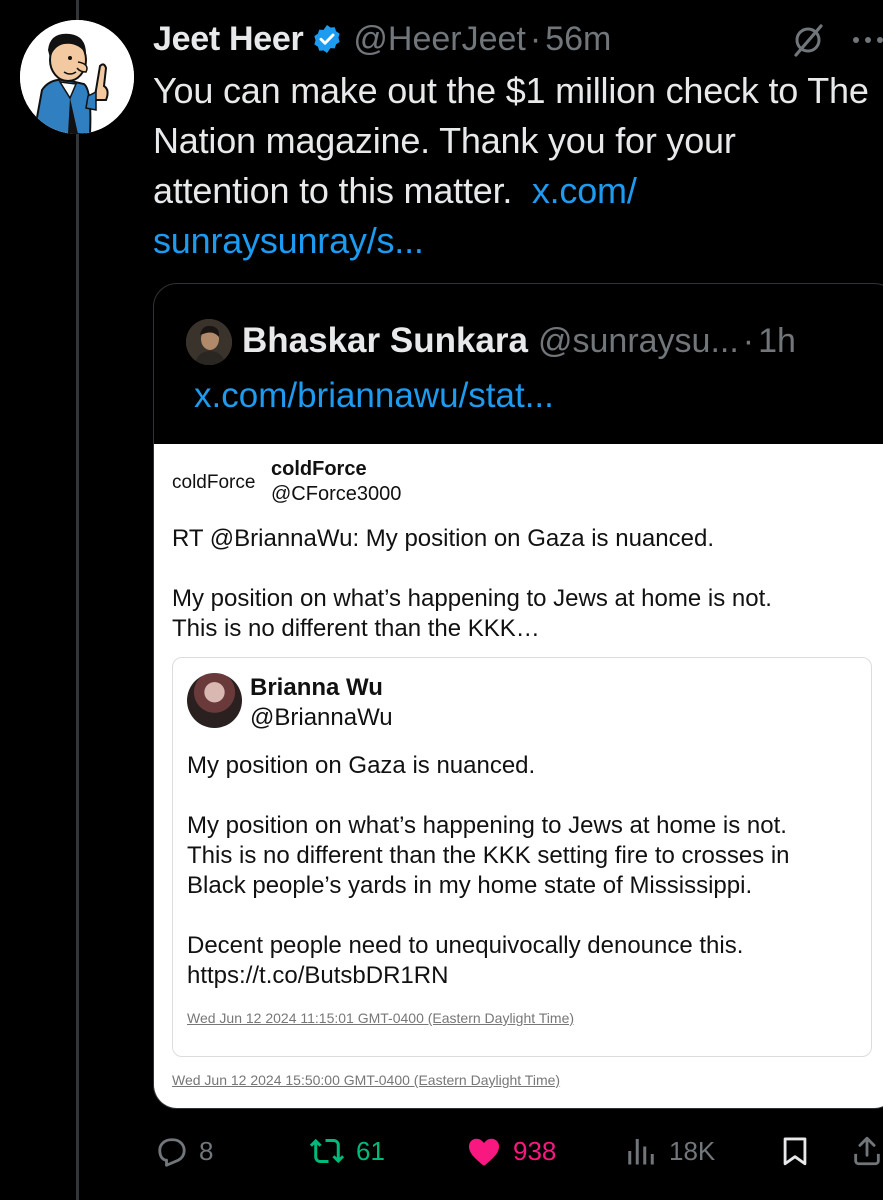 The width and height of the screenshot is (883, 1200). Describe the element at coordinates (535, 1150) in the screenshot. I see `like-count: 938` at that location.